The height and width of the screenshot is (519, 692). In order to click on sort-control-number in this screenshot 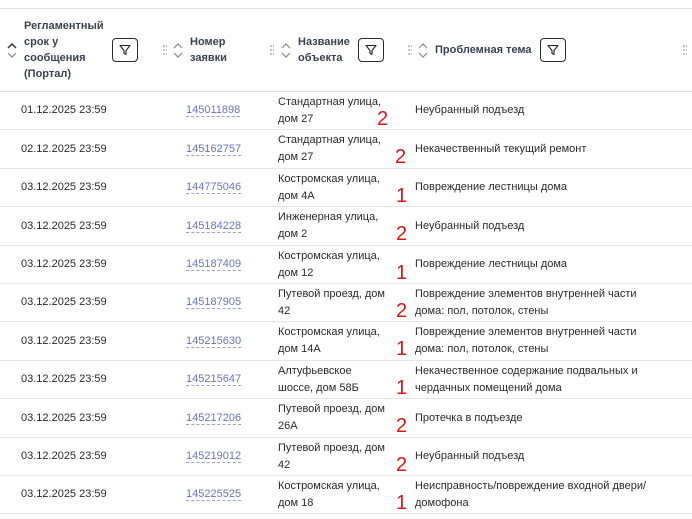, I will do `click(178, 50)`.